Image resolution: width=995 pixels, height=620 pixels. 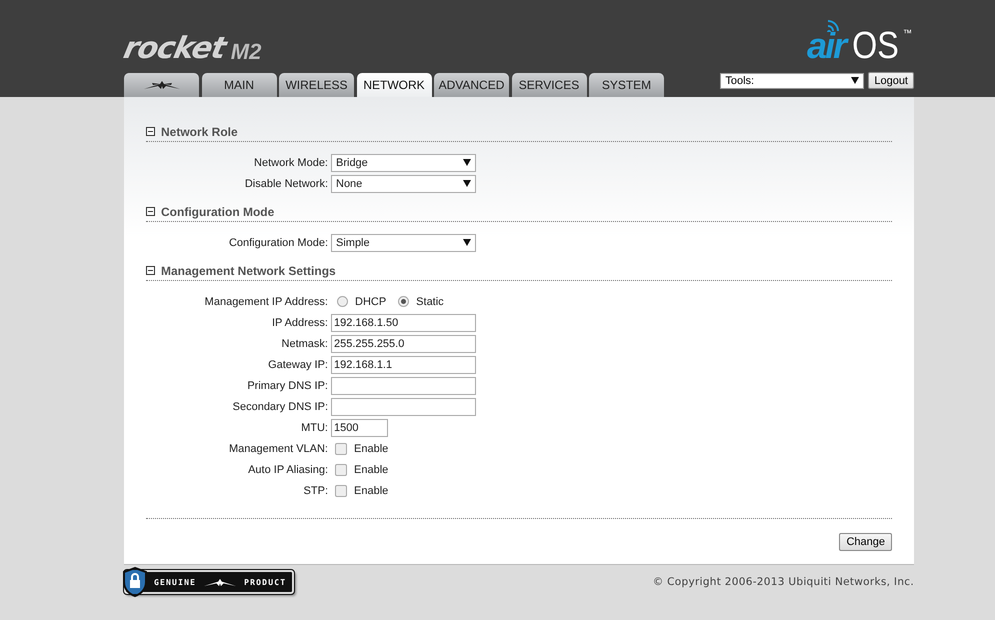 I want to click on nav-tab: SERVICES, so click(x=549, y=85).